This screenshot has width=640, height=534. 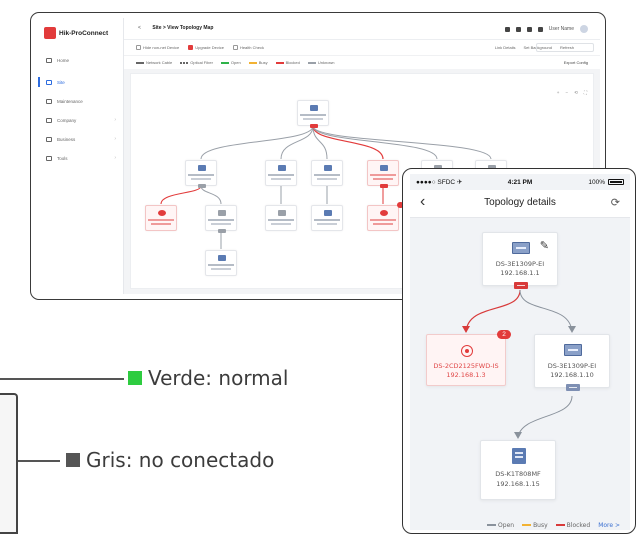 I want to click on back-button: <, so click(x=139, y=28).